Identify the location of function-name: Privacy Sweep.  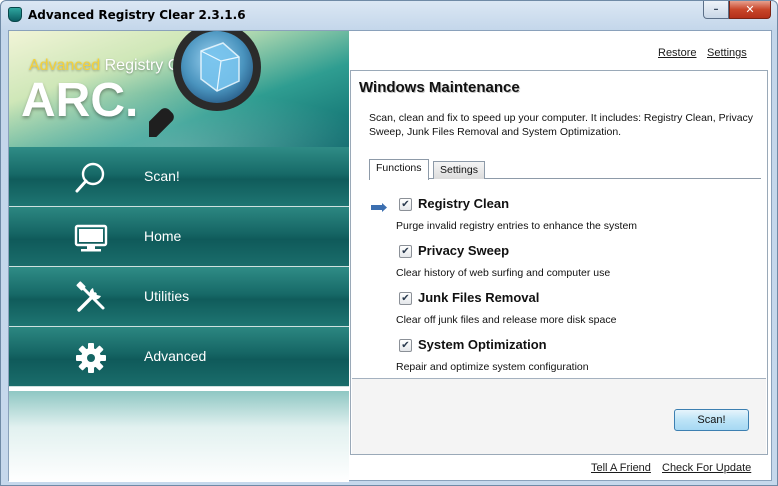
(464, 250).